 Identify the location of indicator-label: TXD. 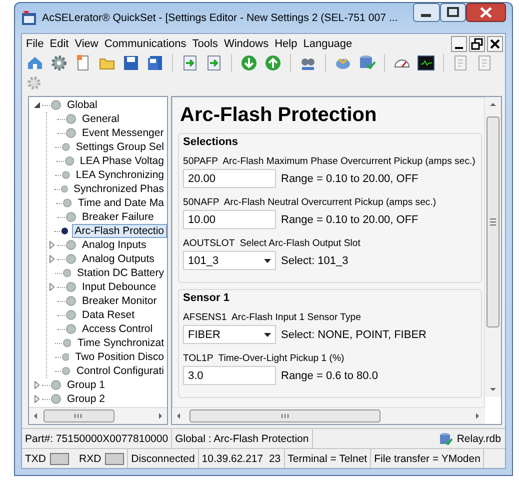
(35, 458).